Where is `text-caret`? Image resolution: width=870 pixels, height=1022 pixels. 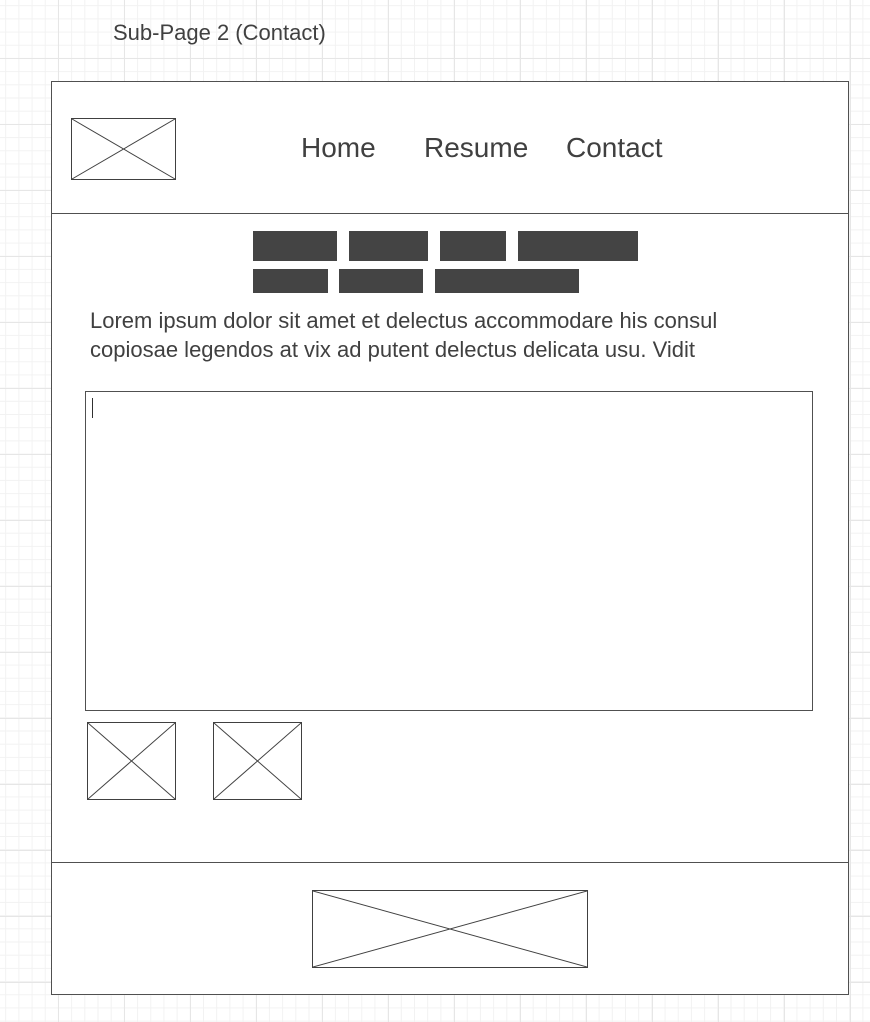 text-caret is located at coordinates (92, 408).